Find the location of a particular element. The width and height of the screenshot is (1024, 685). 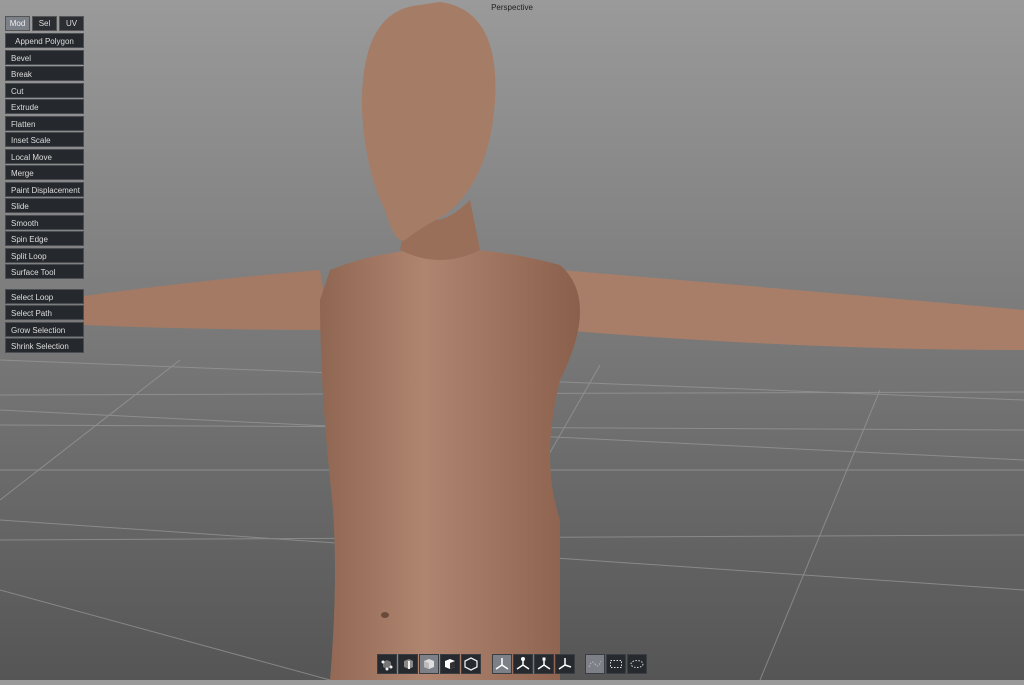

universal-manipulator-icon is located at coordinates (565, 664).